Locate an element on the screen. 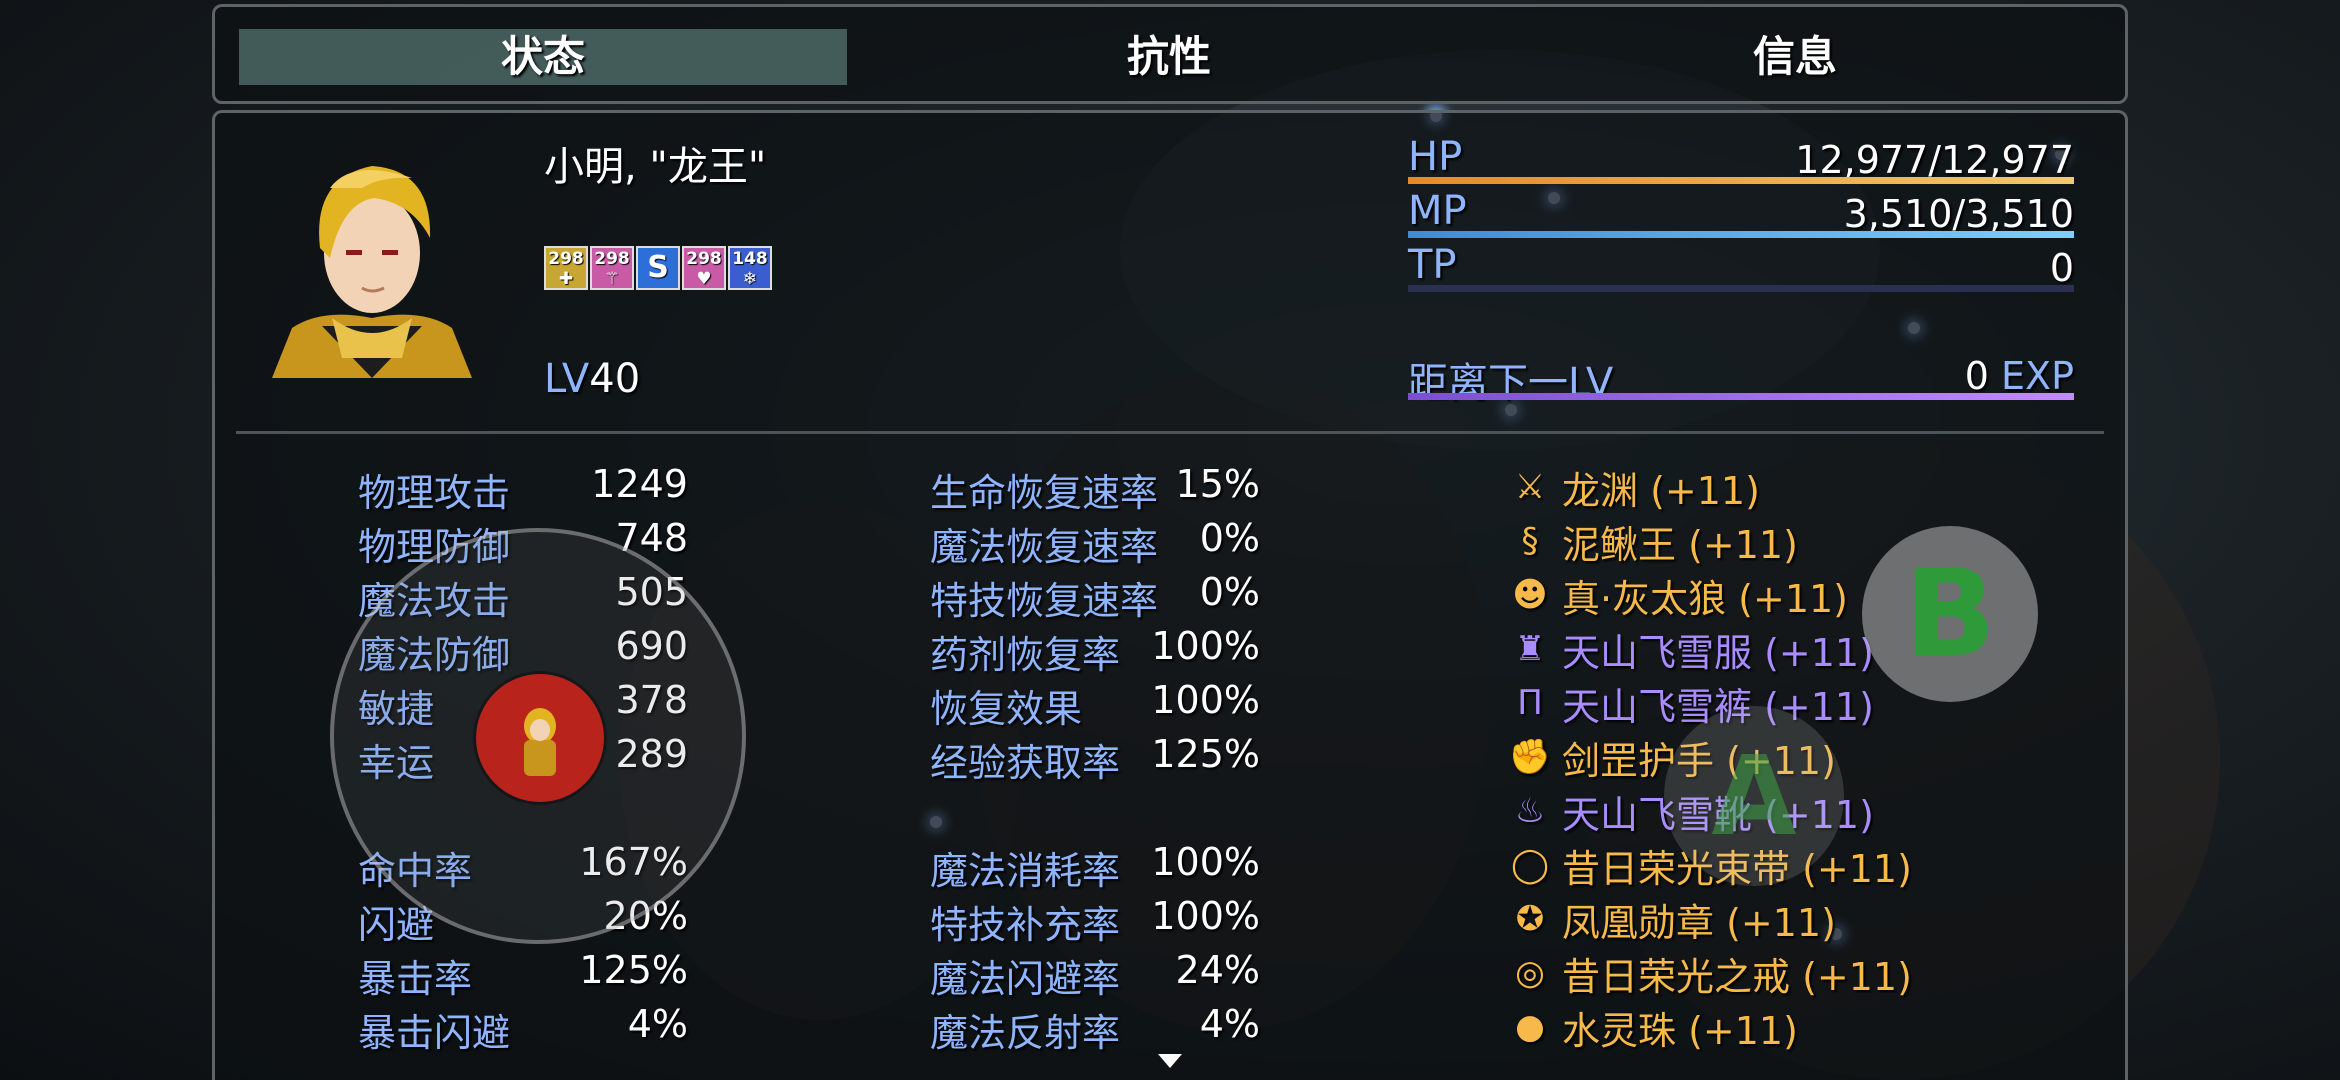 The image size is (2340, 1080). robe-icon: ♜ is located at coordinates (1530, 649).